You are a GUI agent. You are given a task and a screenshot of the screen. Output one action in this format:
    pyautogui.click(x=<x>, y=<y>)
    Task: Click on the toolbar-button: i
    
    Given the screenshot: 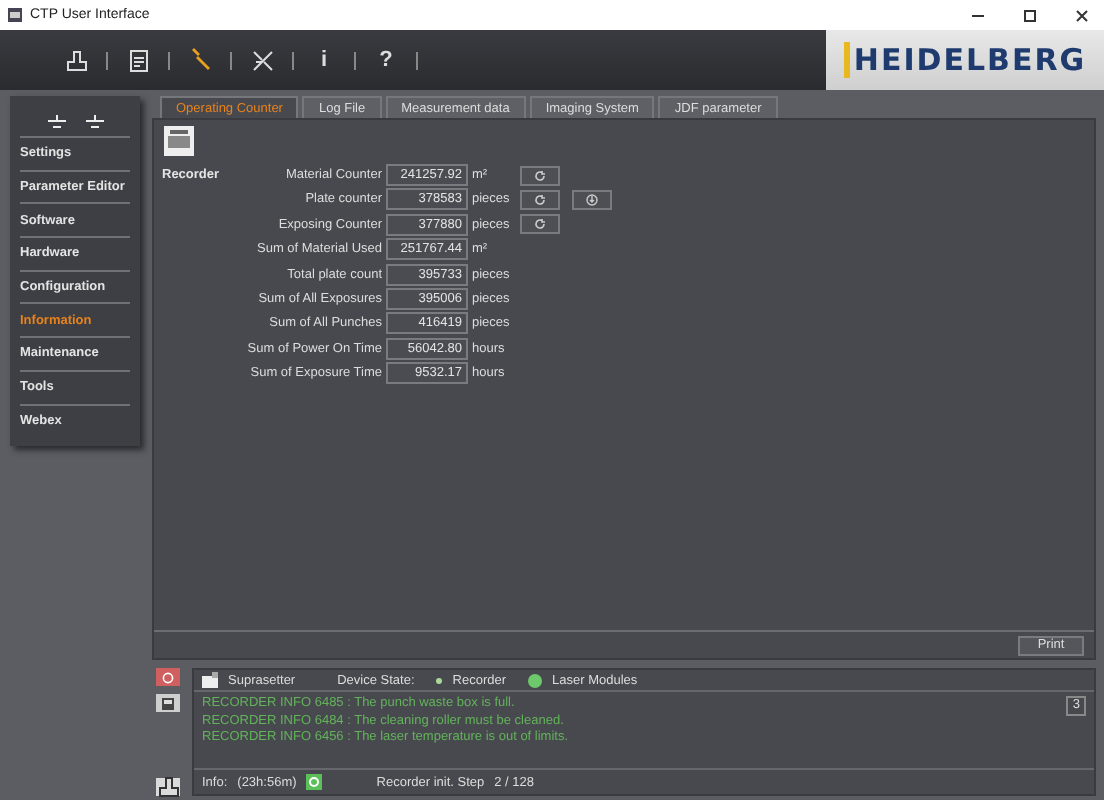 What is the action you would take?
    pyautogui.click(x=324, y=60)
    